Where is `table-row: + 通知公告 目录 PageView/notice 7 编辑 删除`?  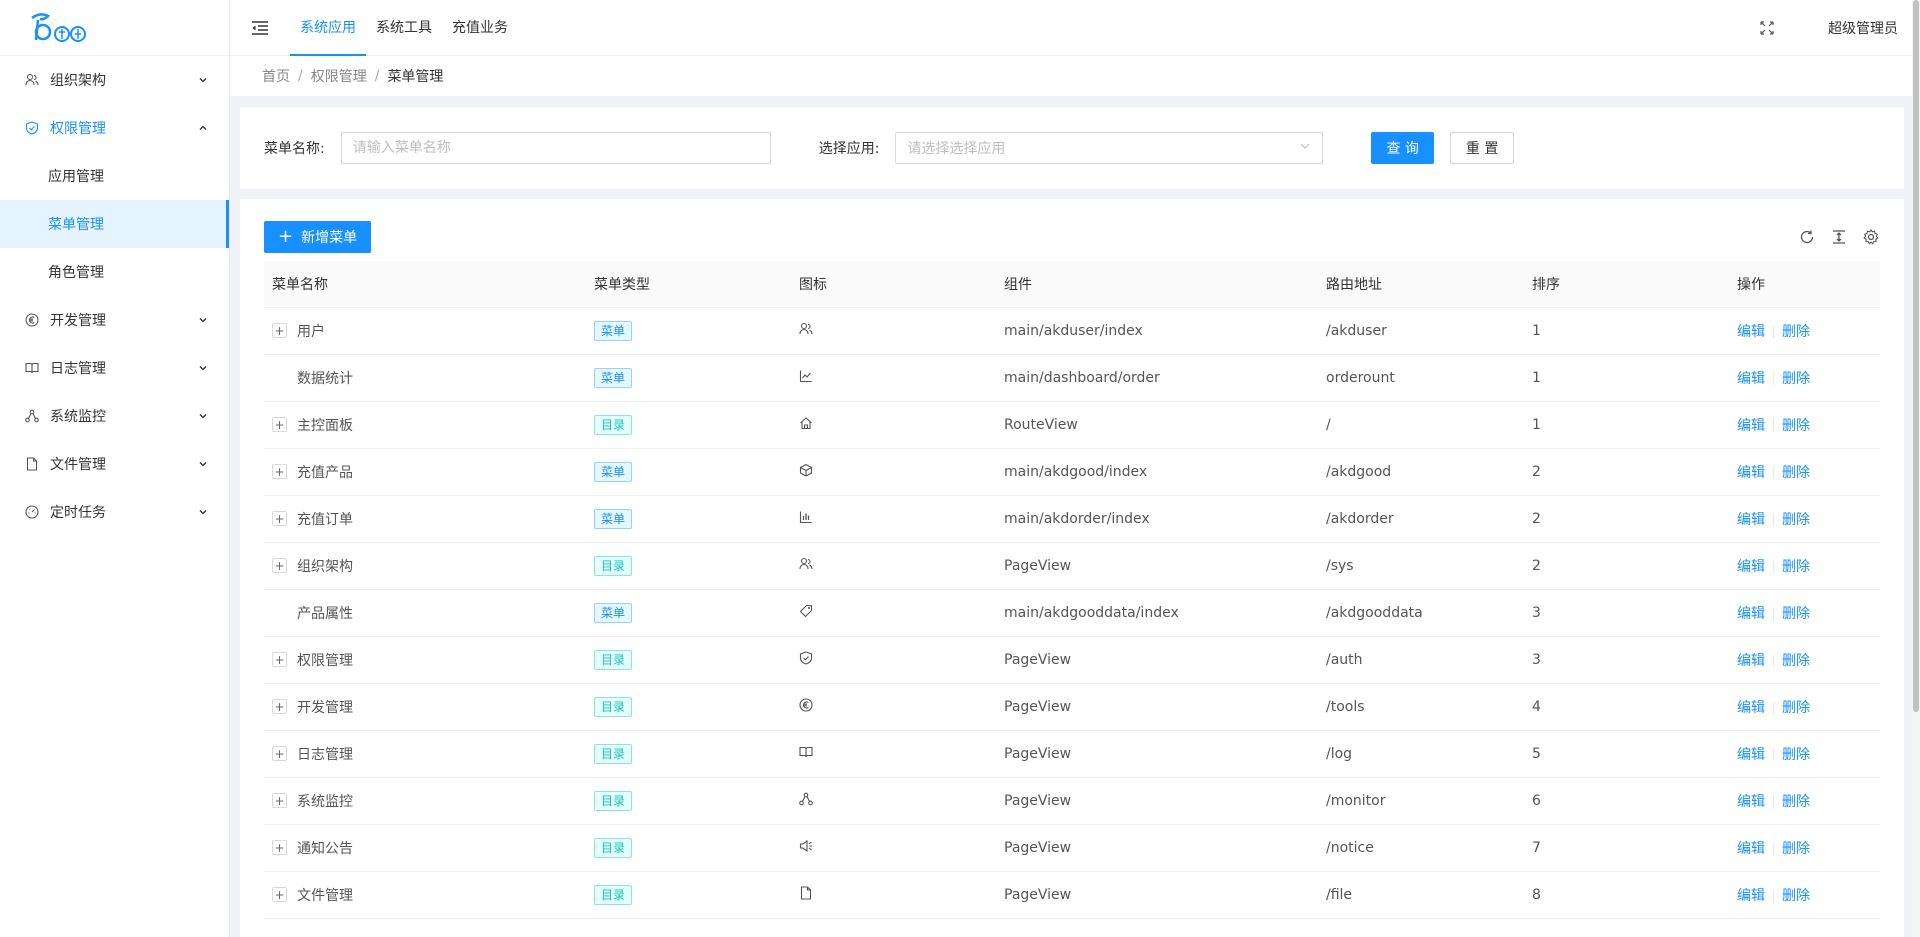 table-row: + 通知公告 目录 PageView/notice 7 编辑 删除 is located at coordinates (1072, 848).